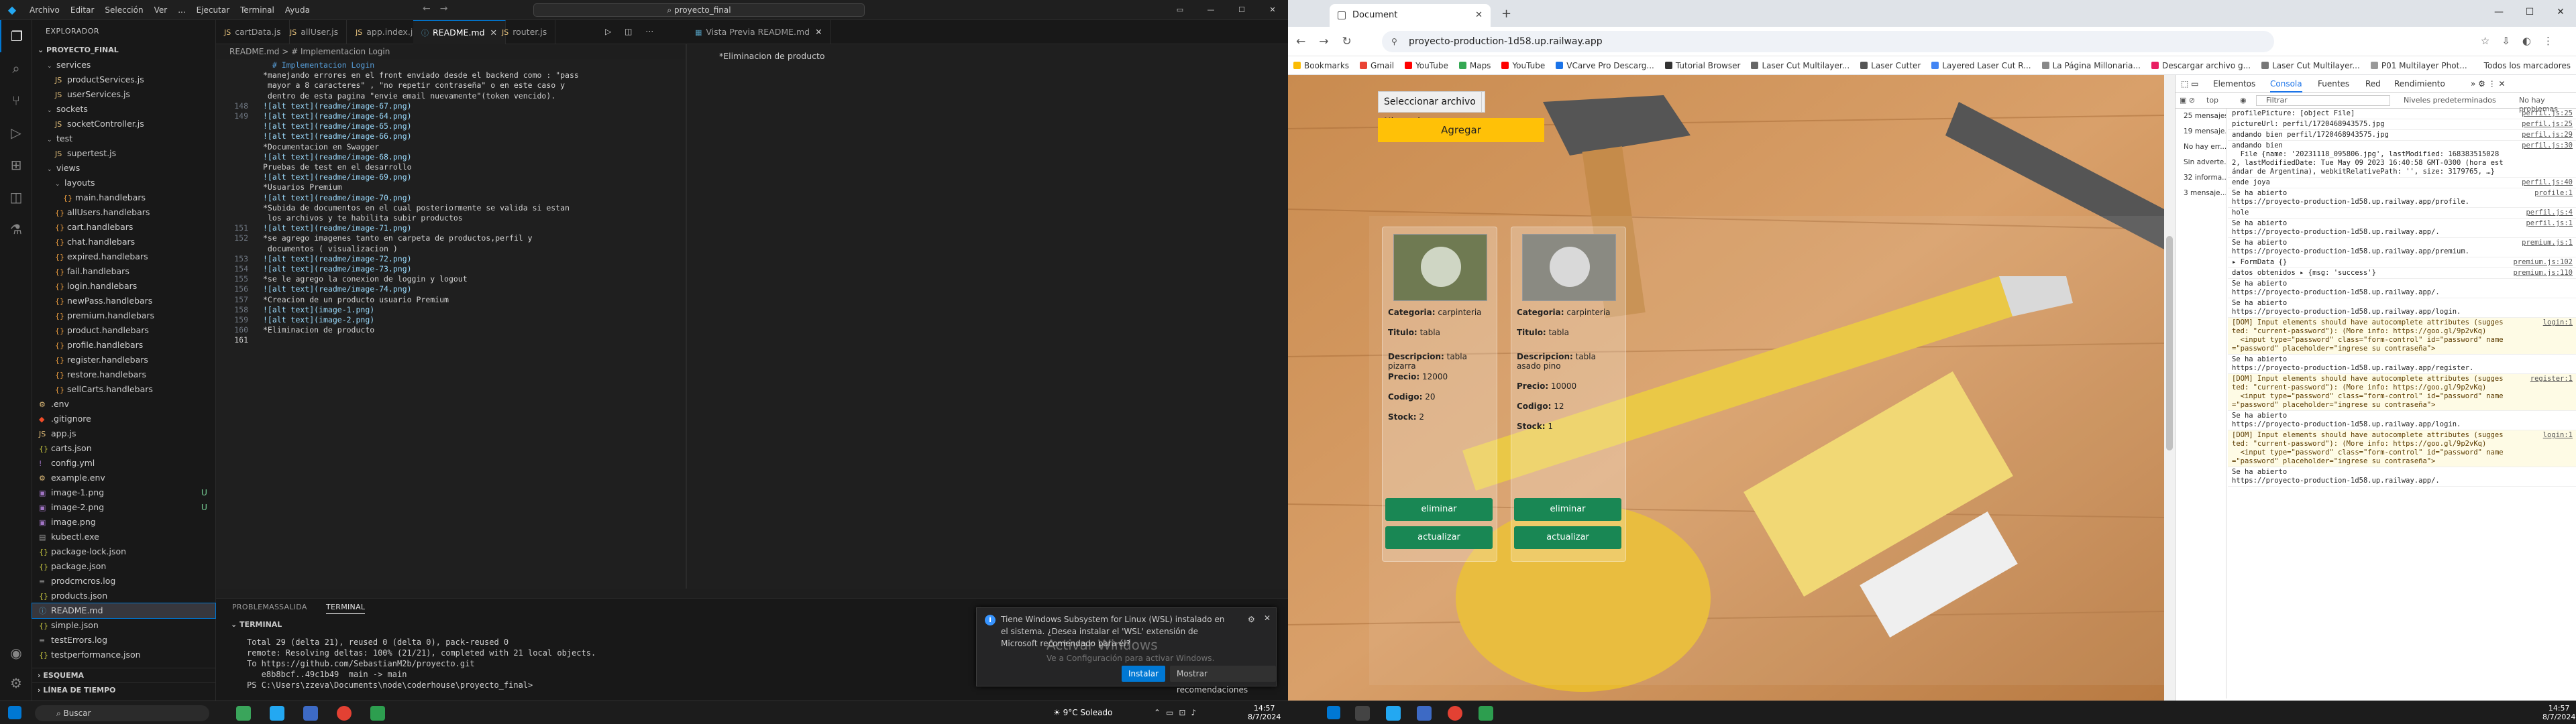 The width and height of the screenshot is (2576, 724). Describe the element at coordinates (123, 522) in the screenshot. I see `tree-file: ▣ image.png` at that location.